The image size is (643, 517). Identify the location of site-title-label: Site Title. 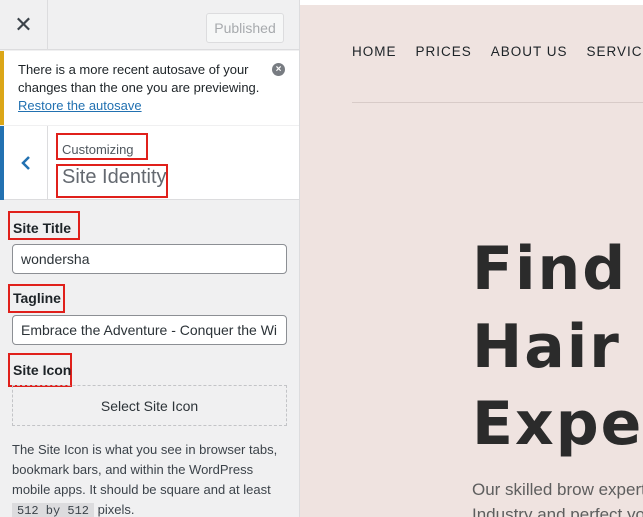
(42, 228).